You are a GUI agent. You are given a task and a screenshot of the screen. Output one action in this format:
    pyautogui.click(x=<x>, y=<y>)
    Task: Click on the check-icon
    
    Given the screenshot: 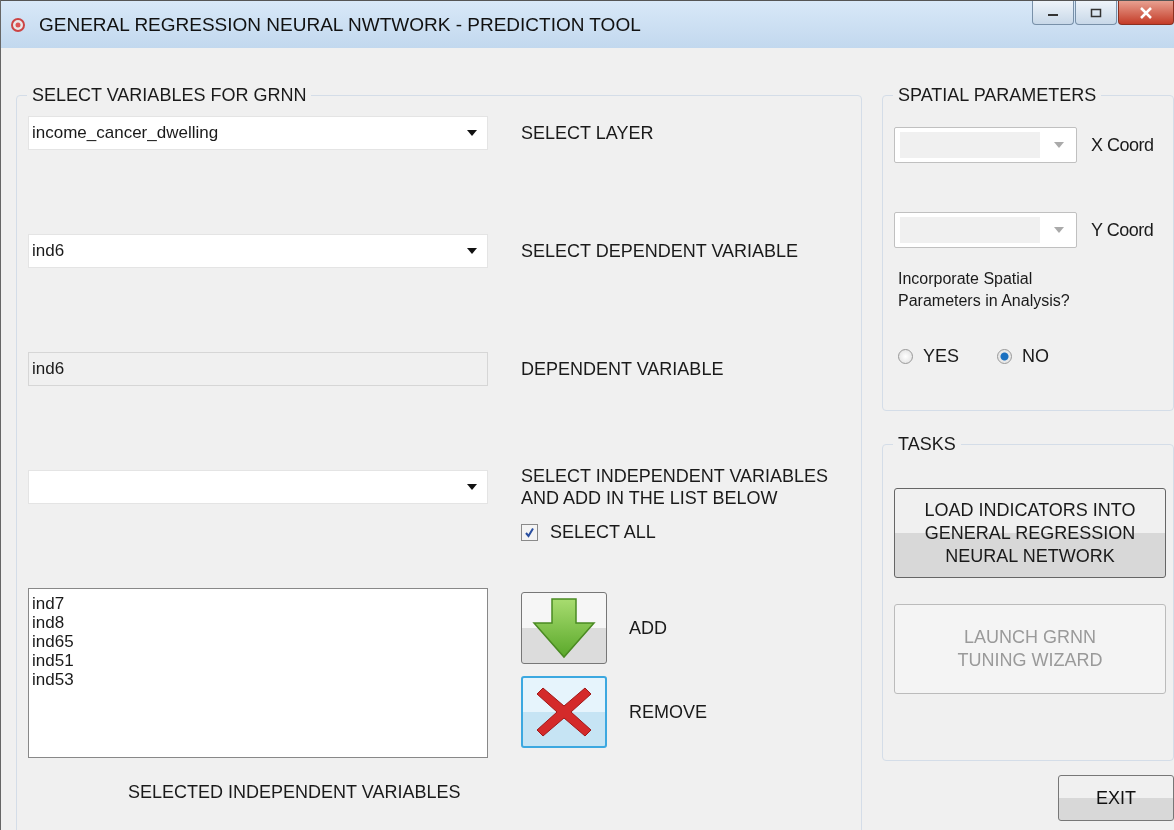 What is the action you would take?
    pyautogui.click(x=529, y=532)
    